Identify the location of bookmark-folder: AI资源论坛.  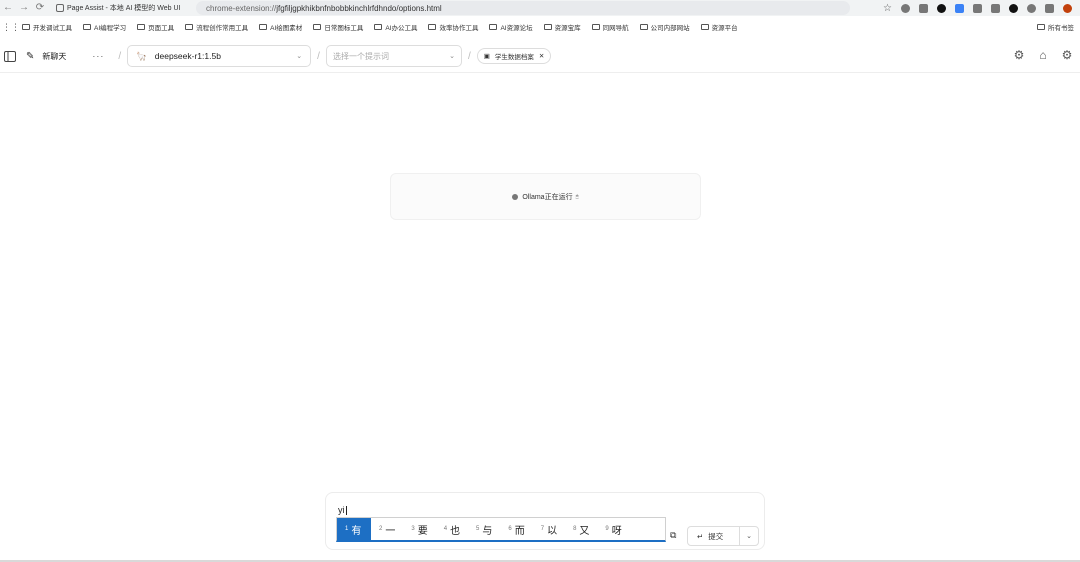
(511, 27).